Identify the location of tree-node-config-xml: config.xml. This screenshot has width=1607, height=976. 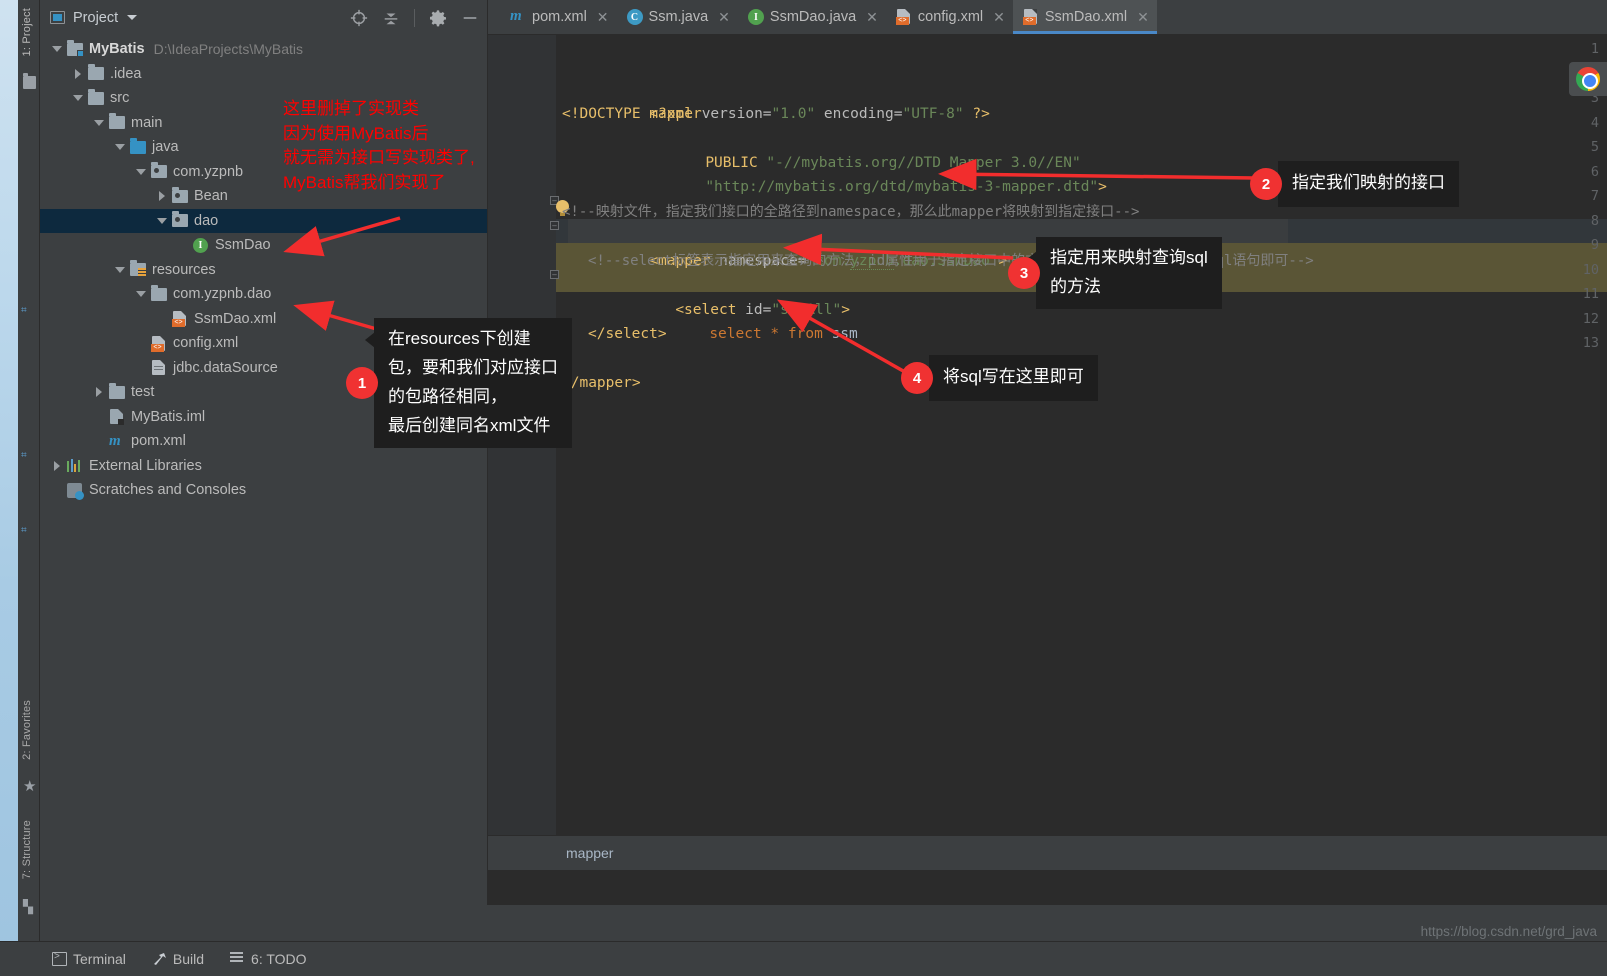
(263, 343).